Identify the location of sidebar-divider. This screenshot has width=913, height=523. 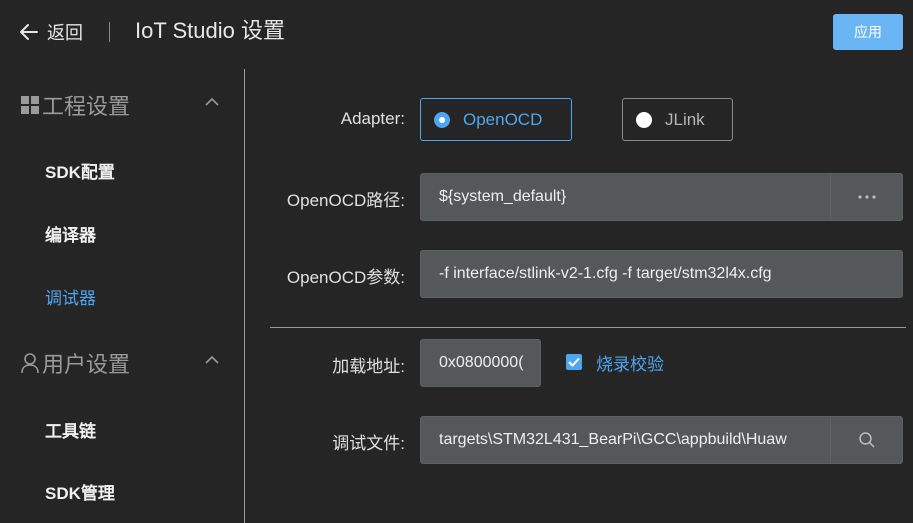
(244, 296).